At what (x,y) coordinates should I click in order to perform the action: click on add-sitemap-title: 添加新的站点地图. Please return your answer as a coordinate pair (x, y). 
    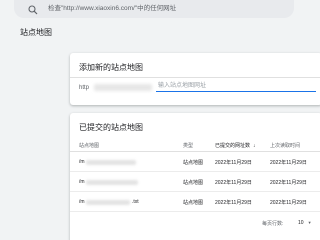
    Looking at the image, I should click on (111, 67).